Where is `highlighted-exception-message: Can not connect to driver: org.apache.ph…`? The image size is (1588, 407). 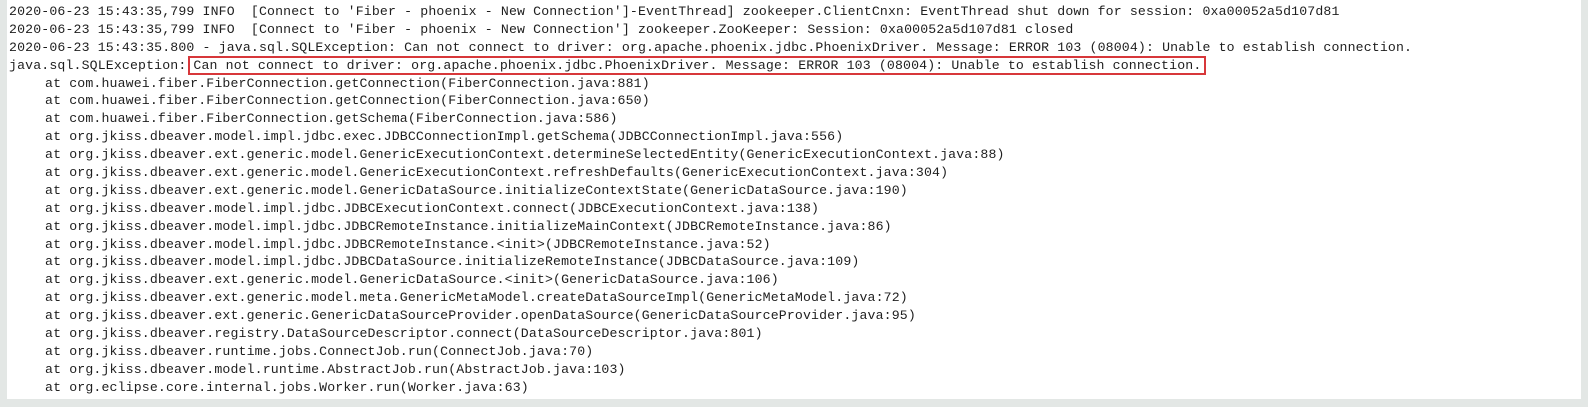
highlighted-exception-message: Can not connect to driver: org.apache.ph… is located at coordinates (697, 65).